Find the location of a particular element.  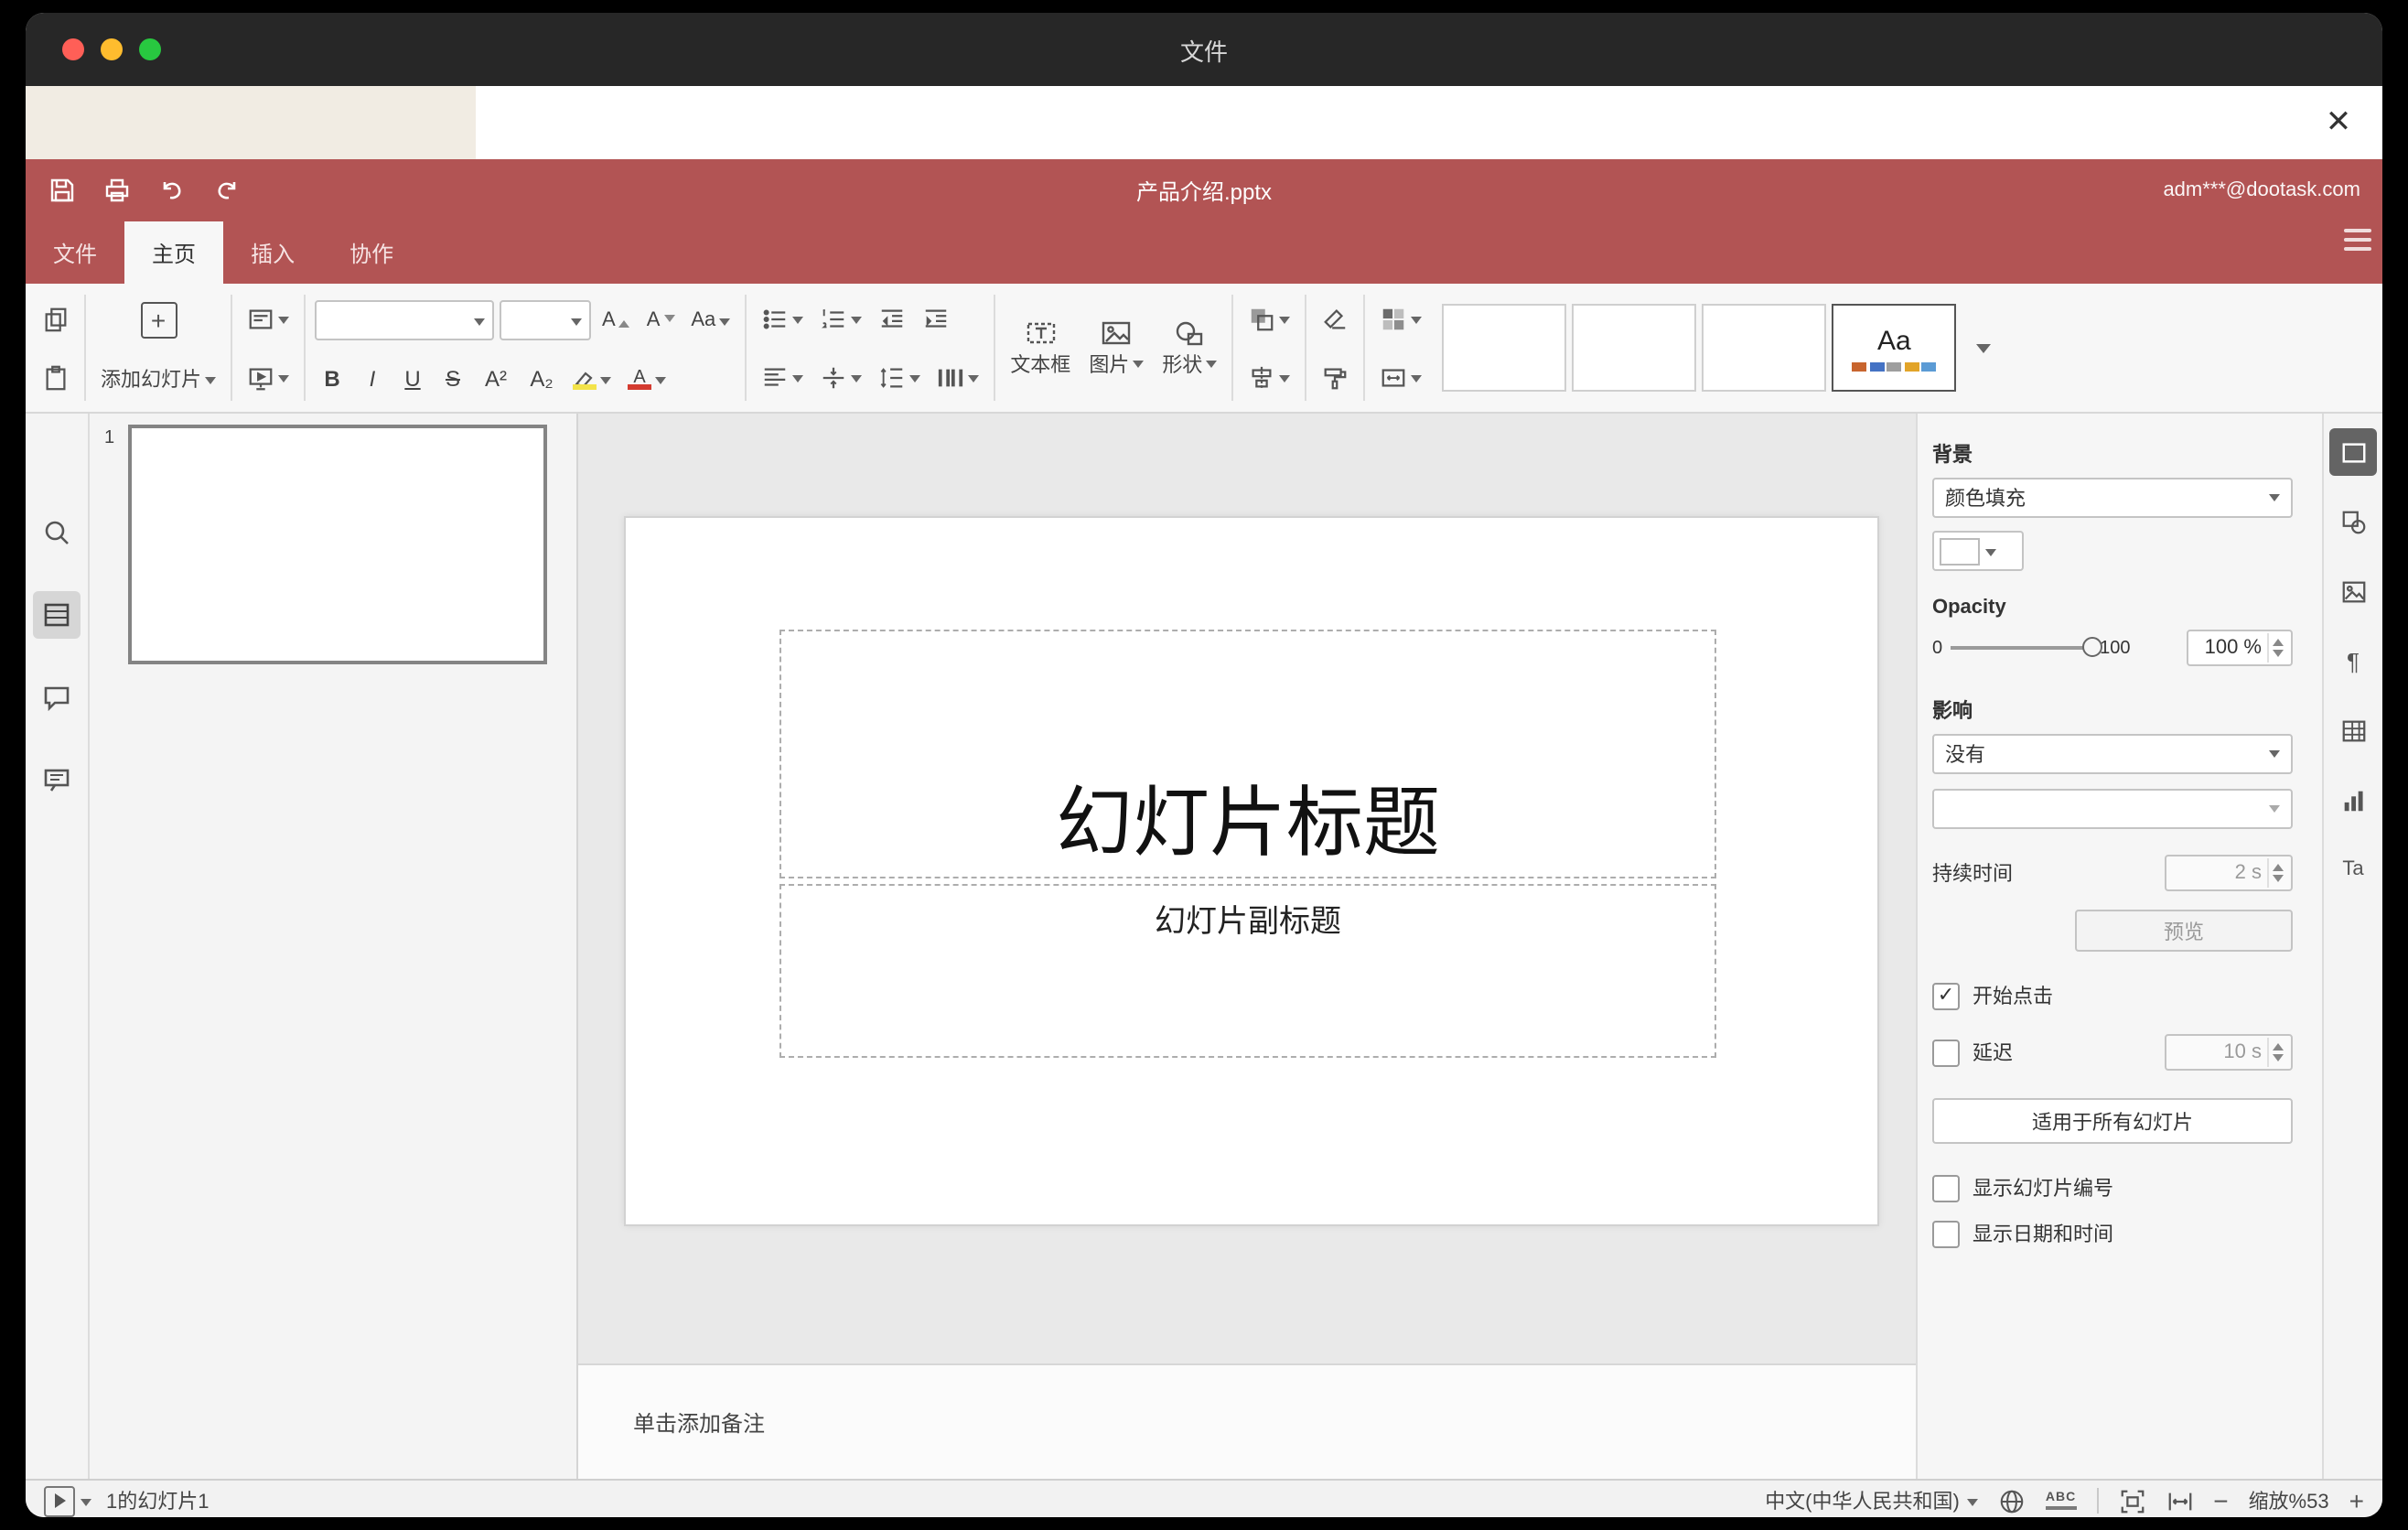

font-name-combo is located at coordinates (404, 320).